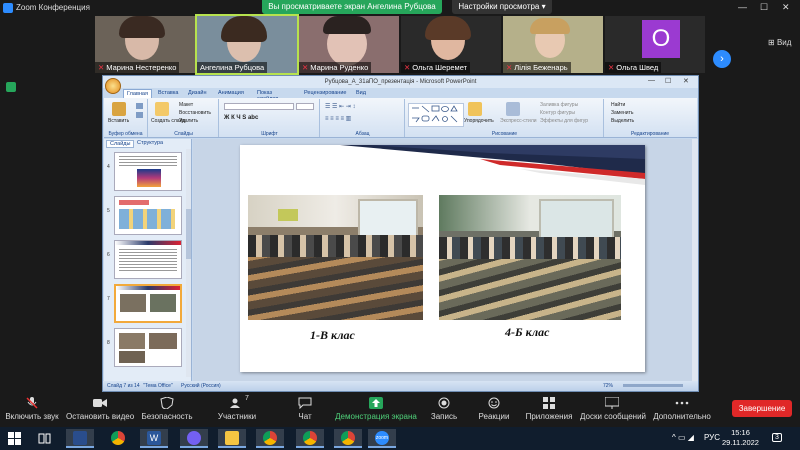 The image size is (800, 450). What do you see at coordinates (186, 105) in the screenshot?
I see `layout-button: Макет` at bounding box center [186, 105].